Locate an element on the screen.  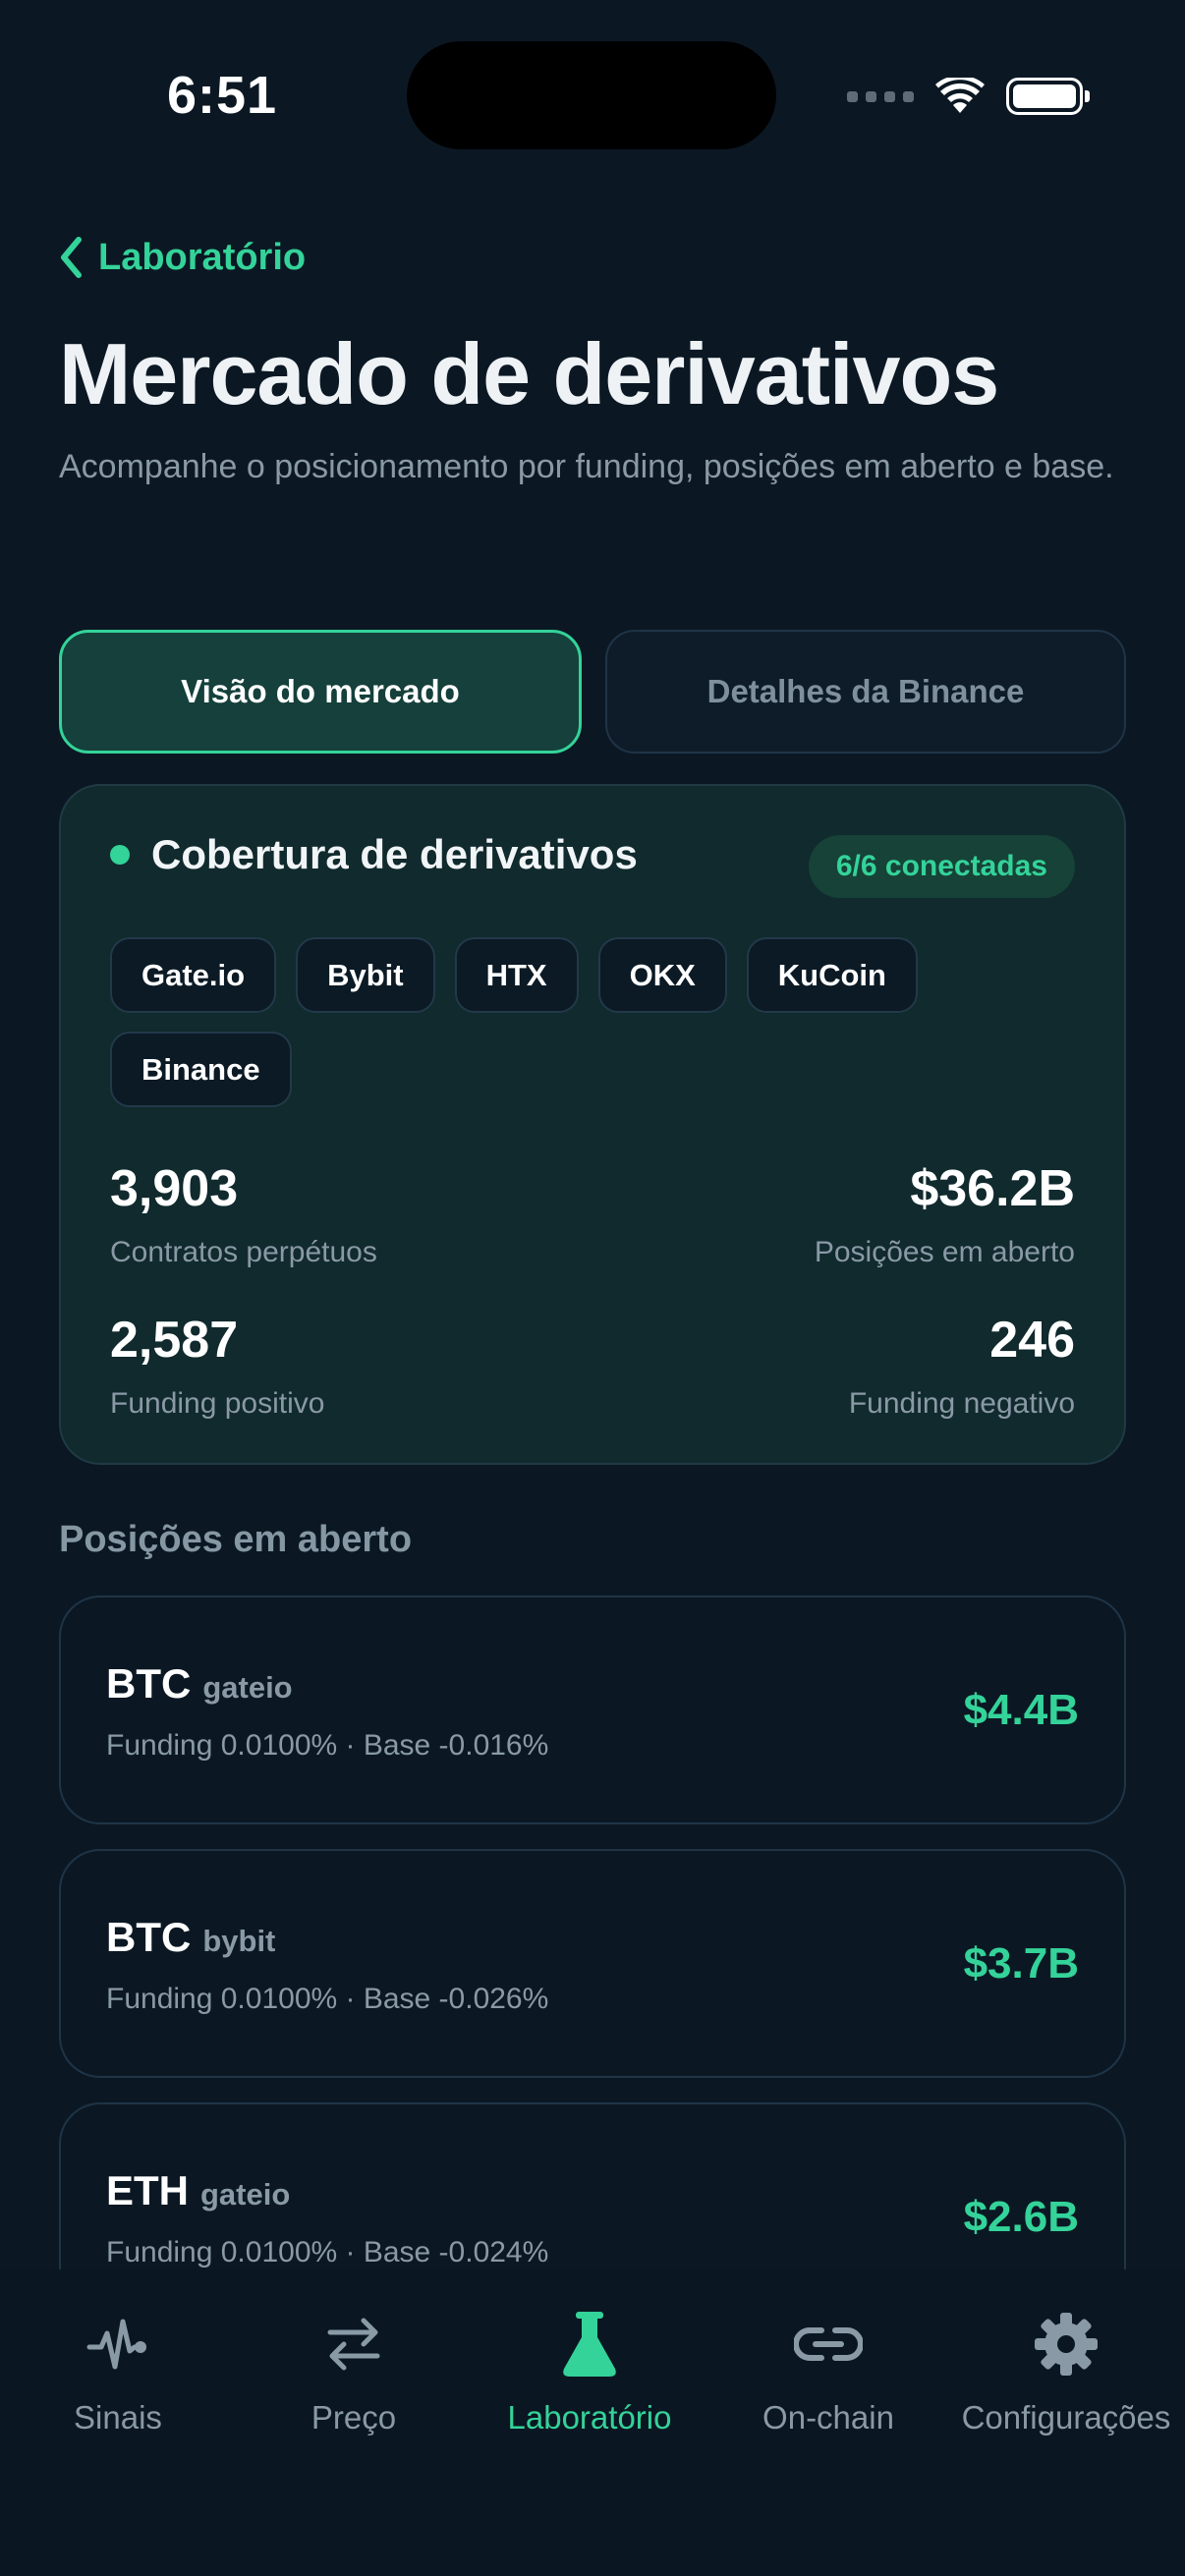
tabbar-label: Configurações is located at coordinates (1066, 2417).